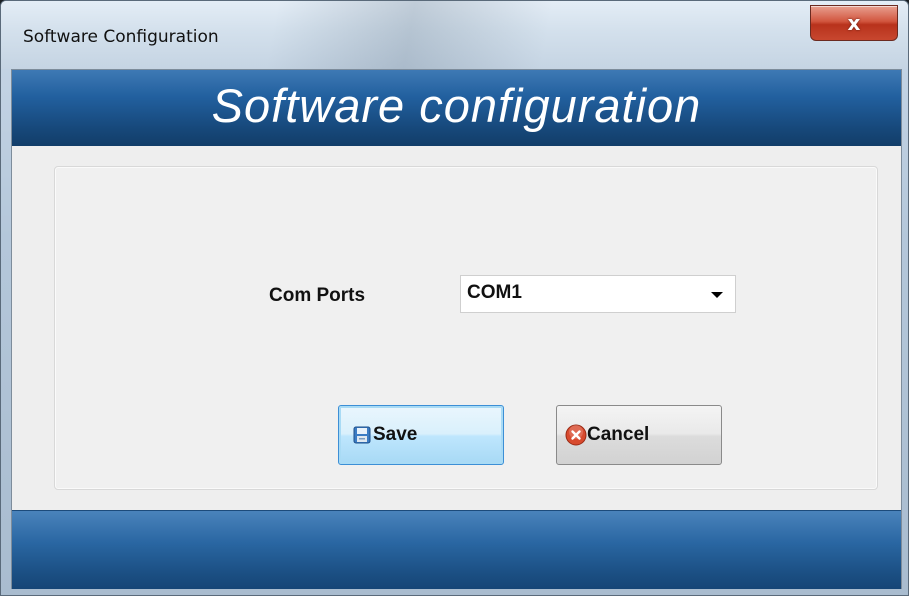  I want to click on com-ports-label: Com Ports, so click(317, 295).